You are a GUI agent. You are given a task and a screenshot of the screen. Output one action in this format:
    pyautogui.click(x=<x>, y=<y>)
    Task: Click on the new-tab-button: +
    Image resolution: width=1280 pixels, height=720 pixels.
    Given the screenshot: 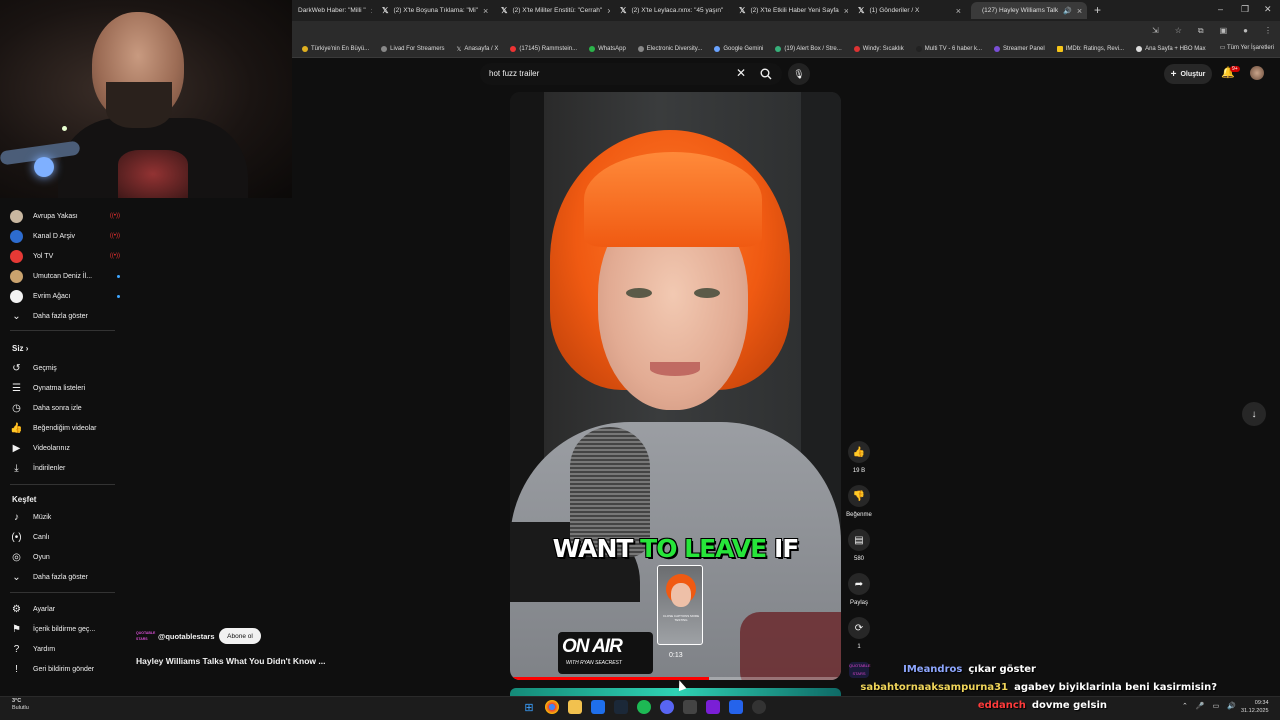 What is the action you would take?
    pyautogui.click(x=1097, y=10)
    